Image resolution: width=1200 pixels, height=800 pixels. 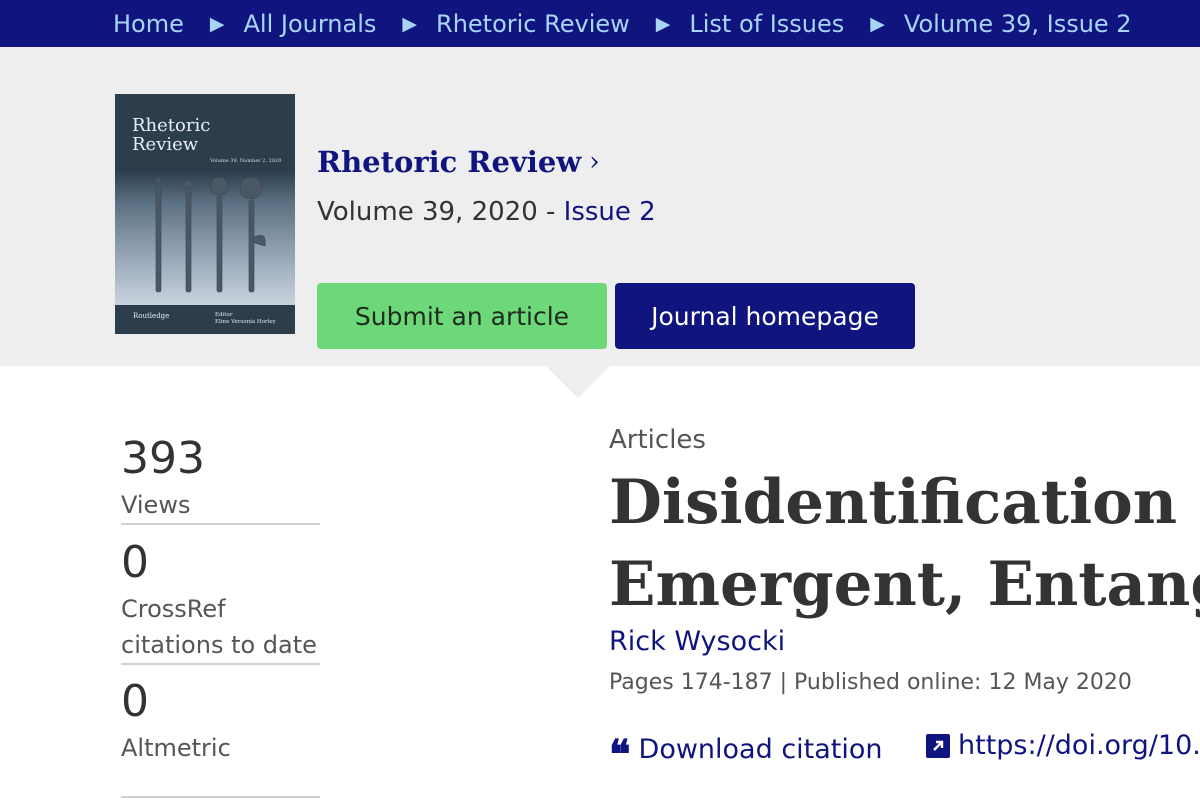 What do you see at coordinates (458, 162) in the screenshot?
I see `journal-title-link: Rhetoric Review ›` at bounding box center [458, 162].